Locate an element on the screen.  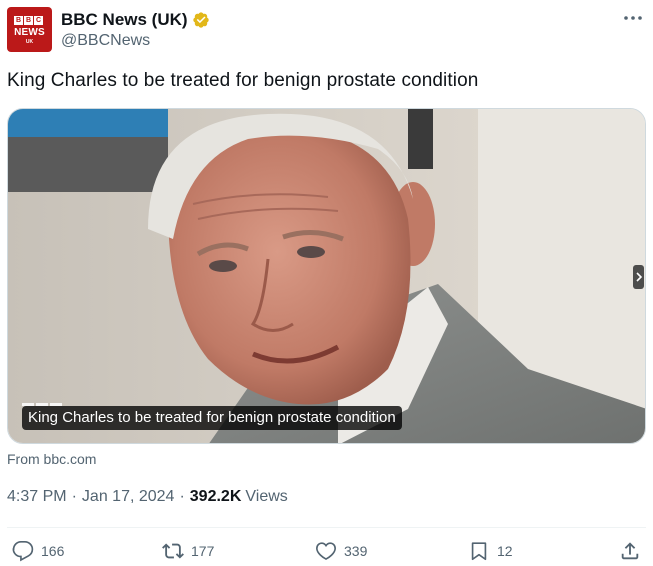
author-info: BBC News (UK) @BBCNews is located at coordinates (135, 30).